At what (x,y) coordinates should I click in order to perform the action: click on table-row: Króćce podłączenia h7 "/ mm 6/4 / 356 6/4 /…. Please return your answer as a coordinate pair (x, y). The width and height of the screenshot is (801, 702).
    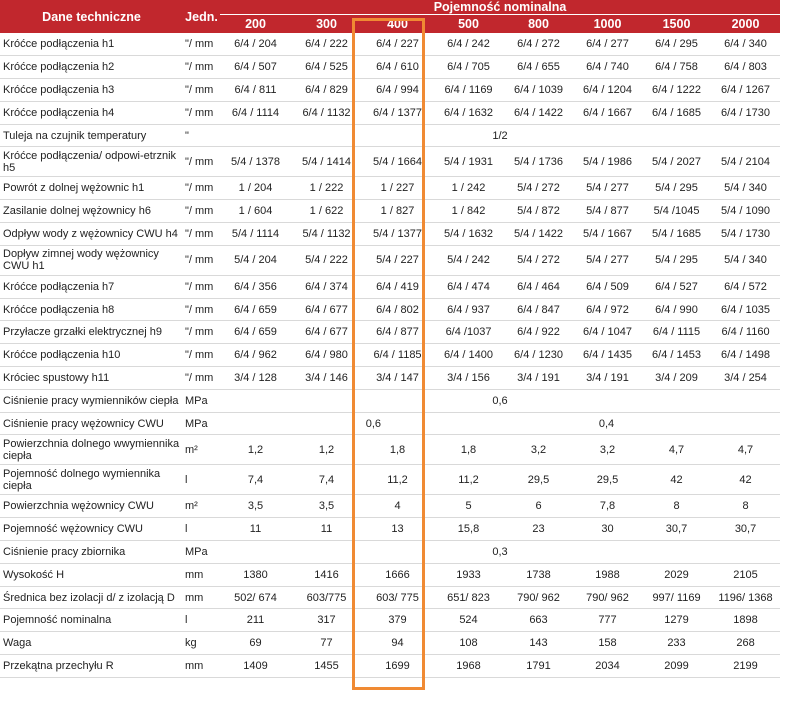
    Looking at the image, I should click on (390, 287).